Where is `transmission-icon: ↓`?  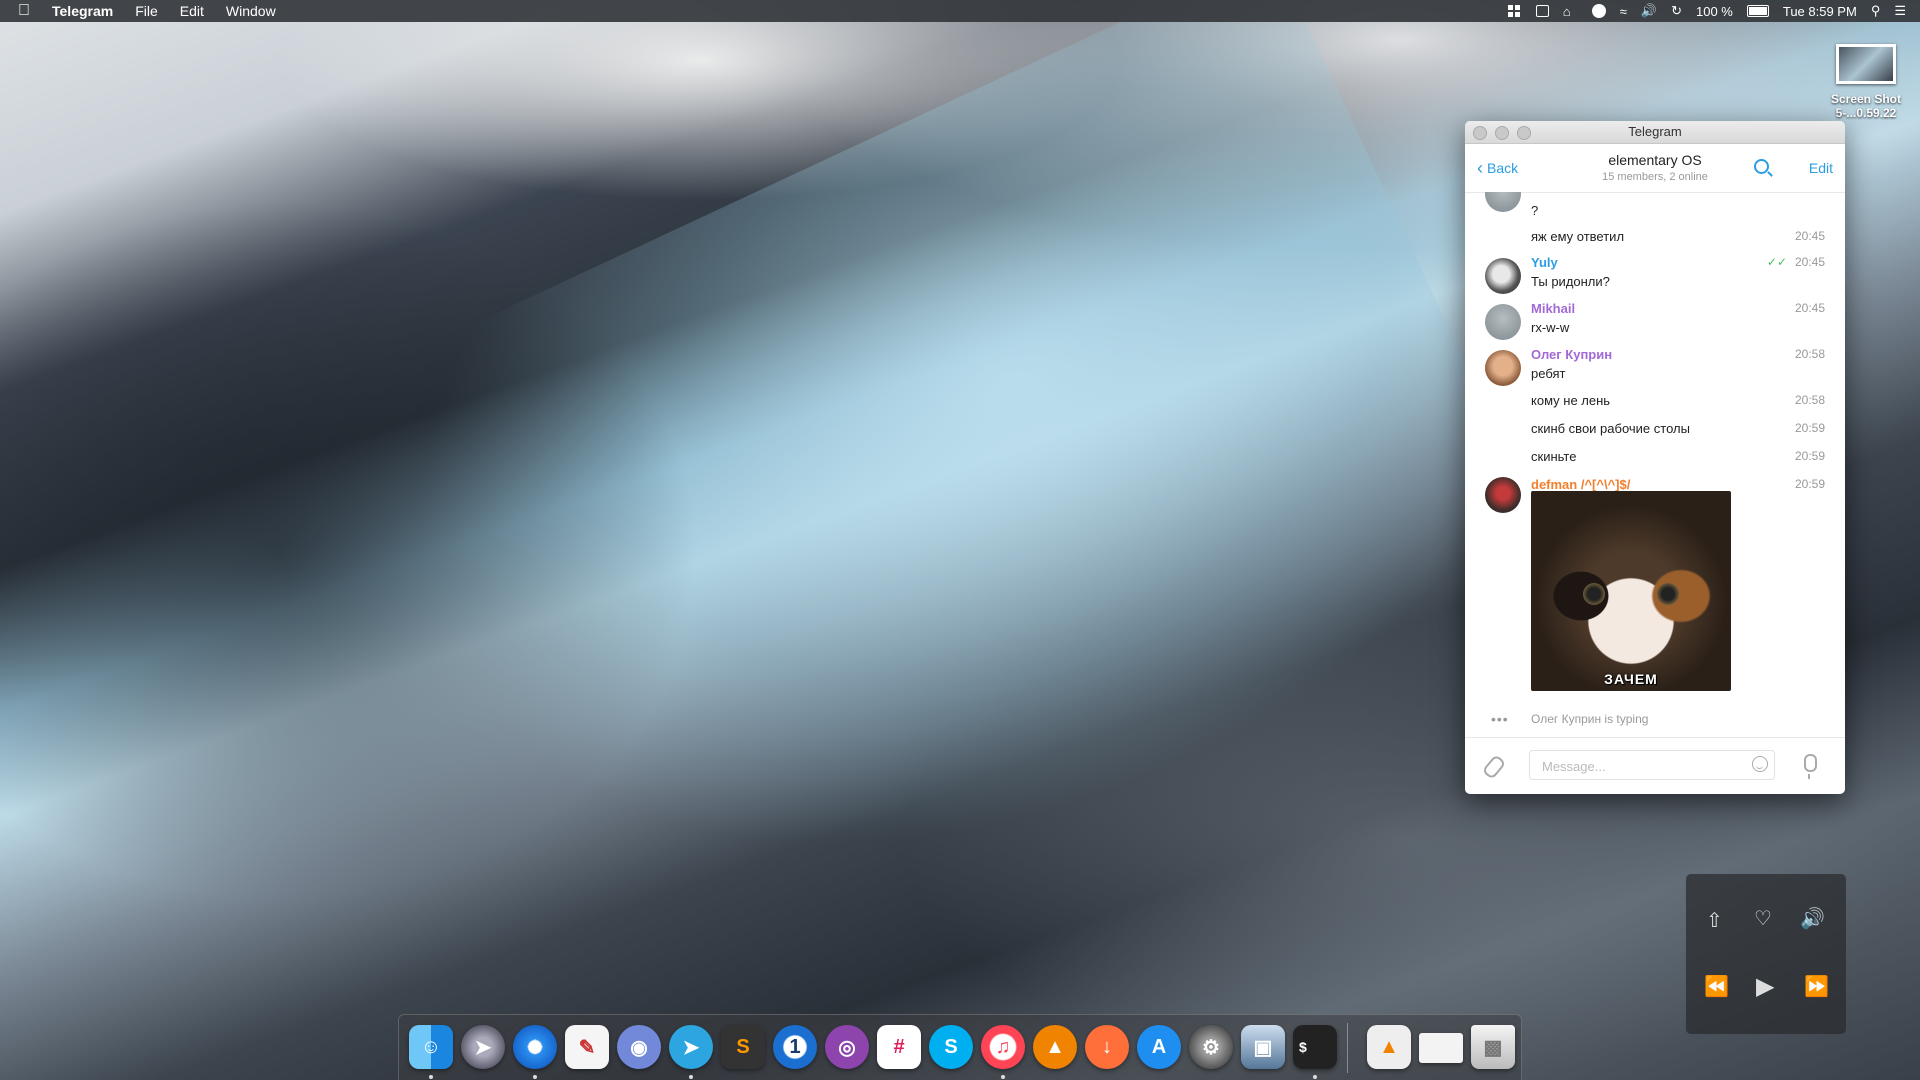
transmission-icon: ↓ is located at coordinates (1107, 1047).